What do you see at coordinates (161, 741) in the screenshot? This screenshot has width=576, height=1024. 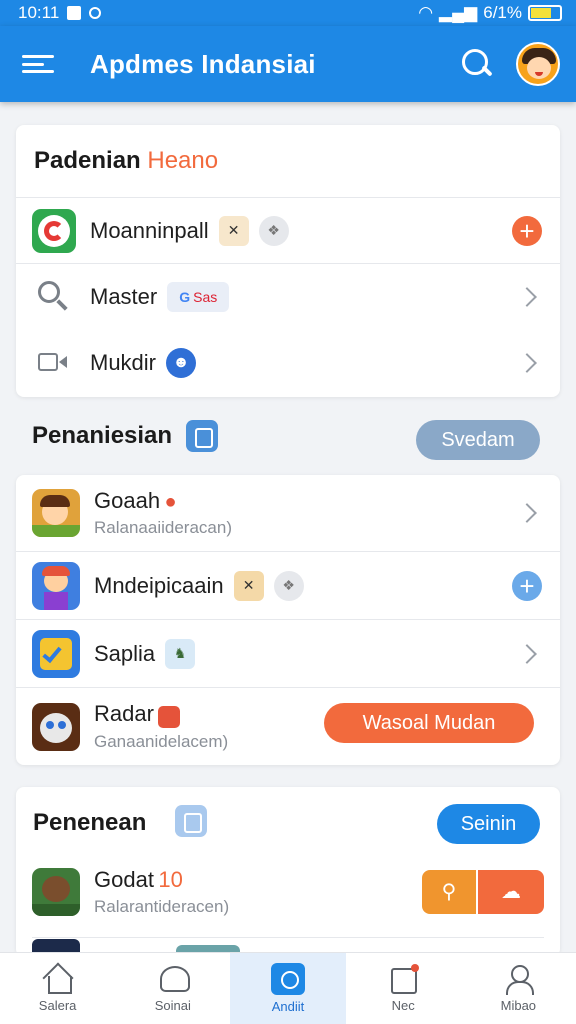 I see `list-item-subtitle: Ganaanidelacem)` at bounding box center [161, 741].